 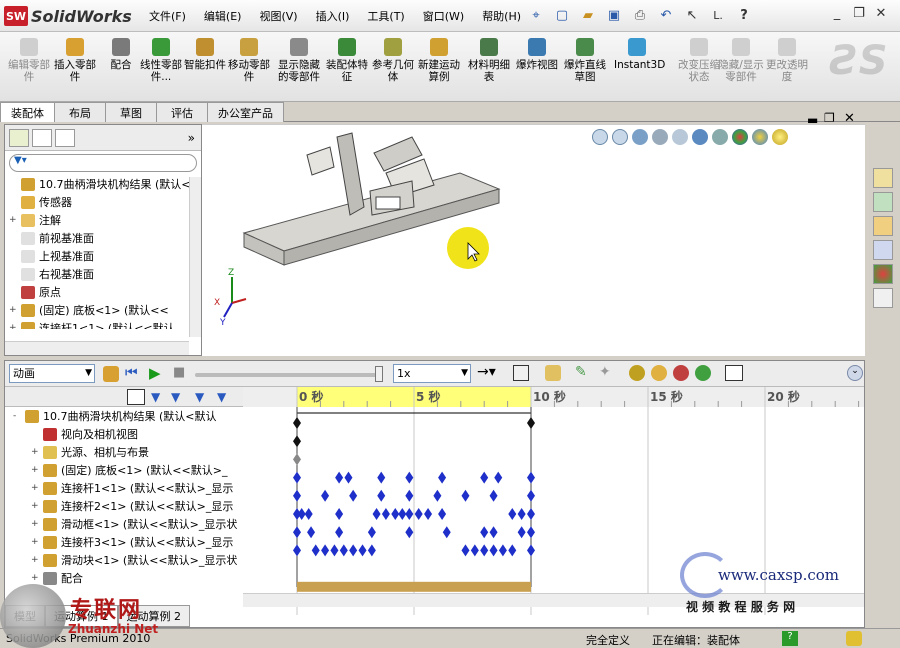 What do you see at coordinates (347, 60) in the screenshot?
I see `command-7-button: 装配体特征` at bounding box center [347, 60].